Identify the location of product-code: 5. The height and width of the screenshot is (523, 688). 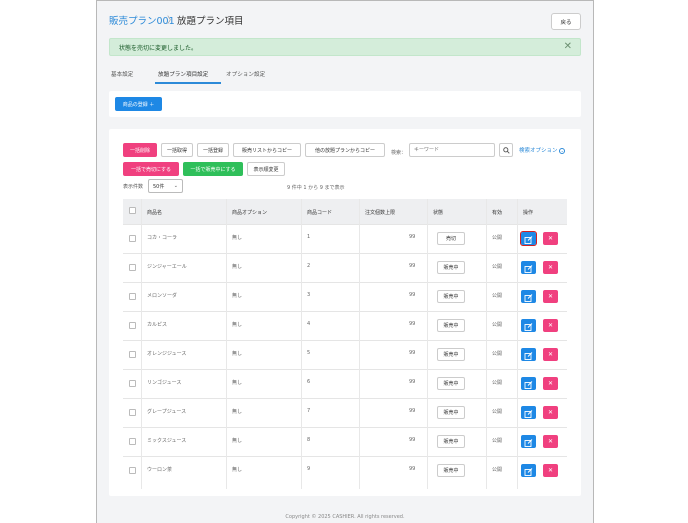
(309, 353).